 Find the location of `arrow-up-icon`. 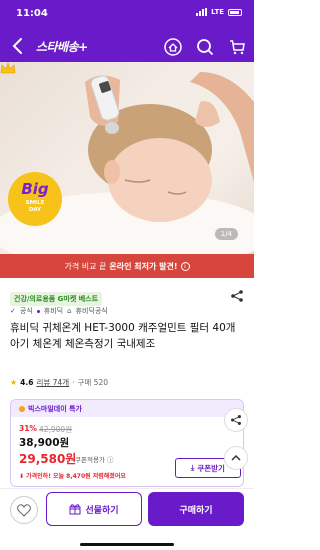

arrow-up-icon is located at coordinates (236, 457).